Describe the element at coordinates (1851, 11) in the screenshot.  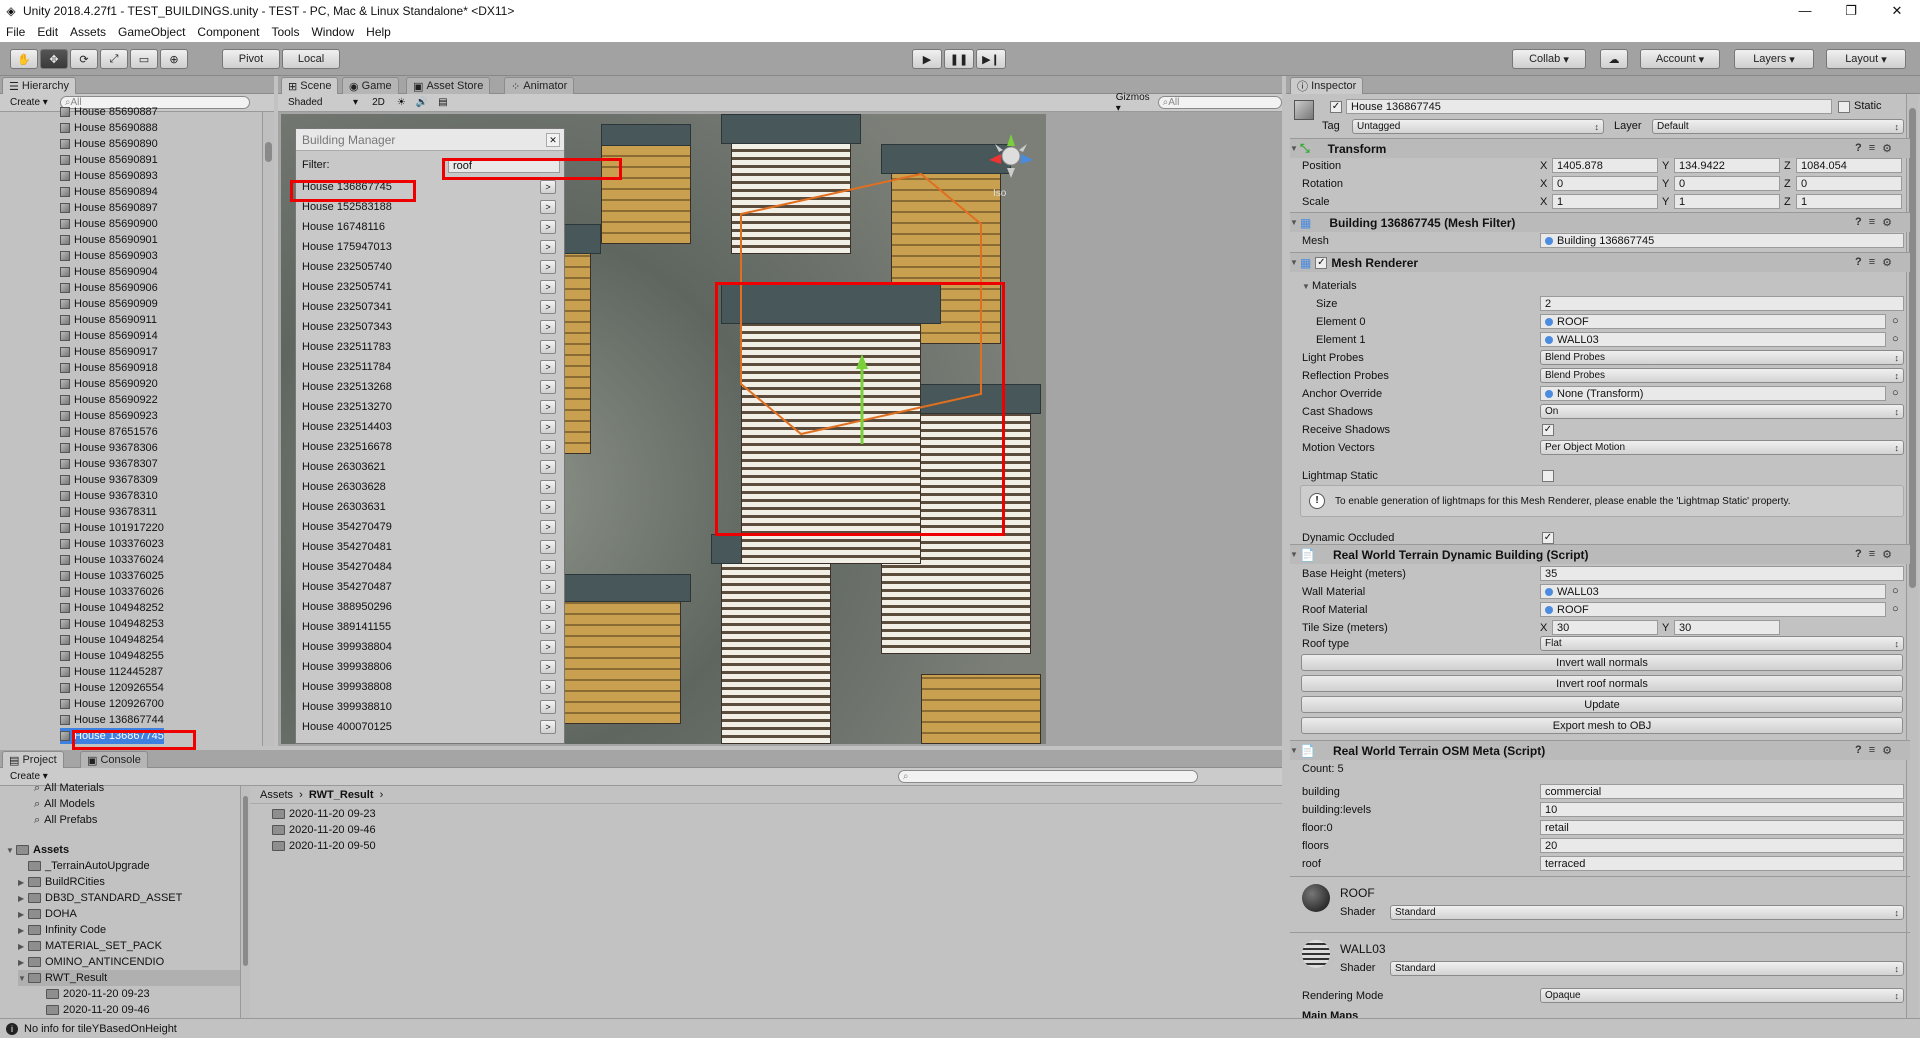
I see `maximize-button: ❐` at that location.